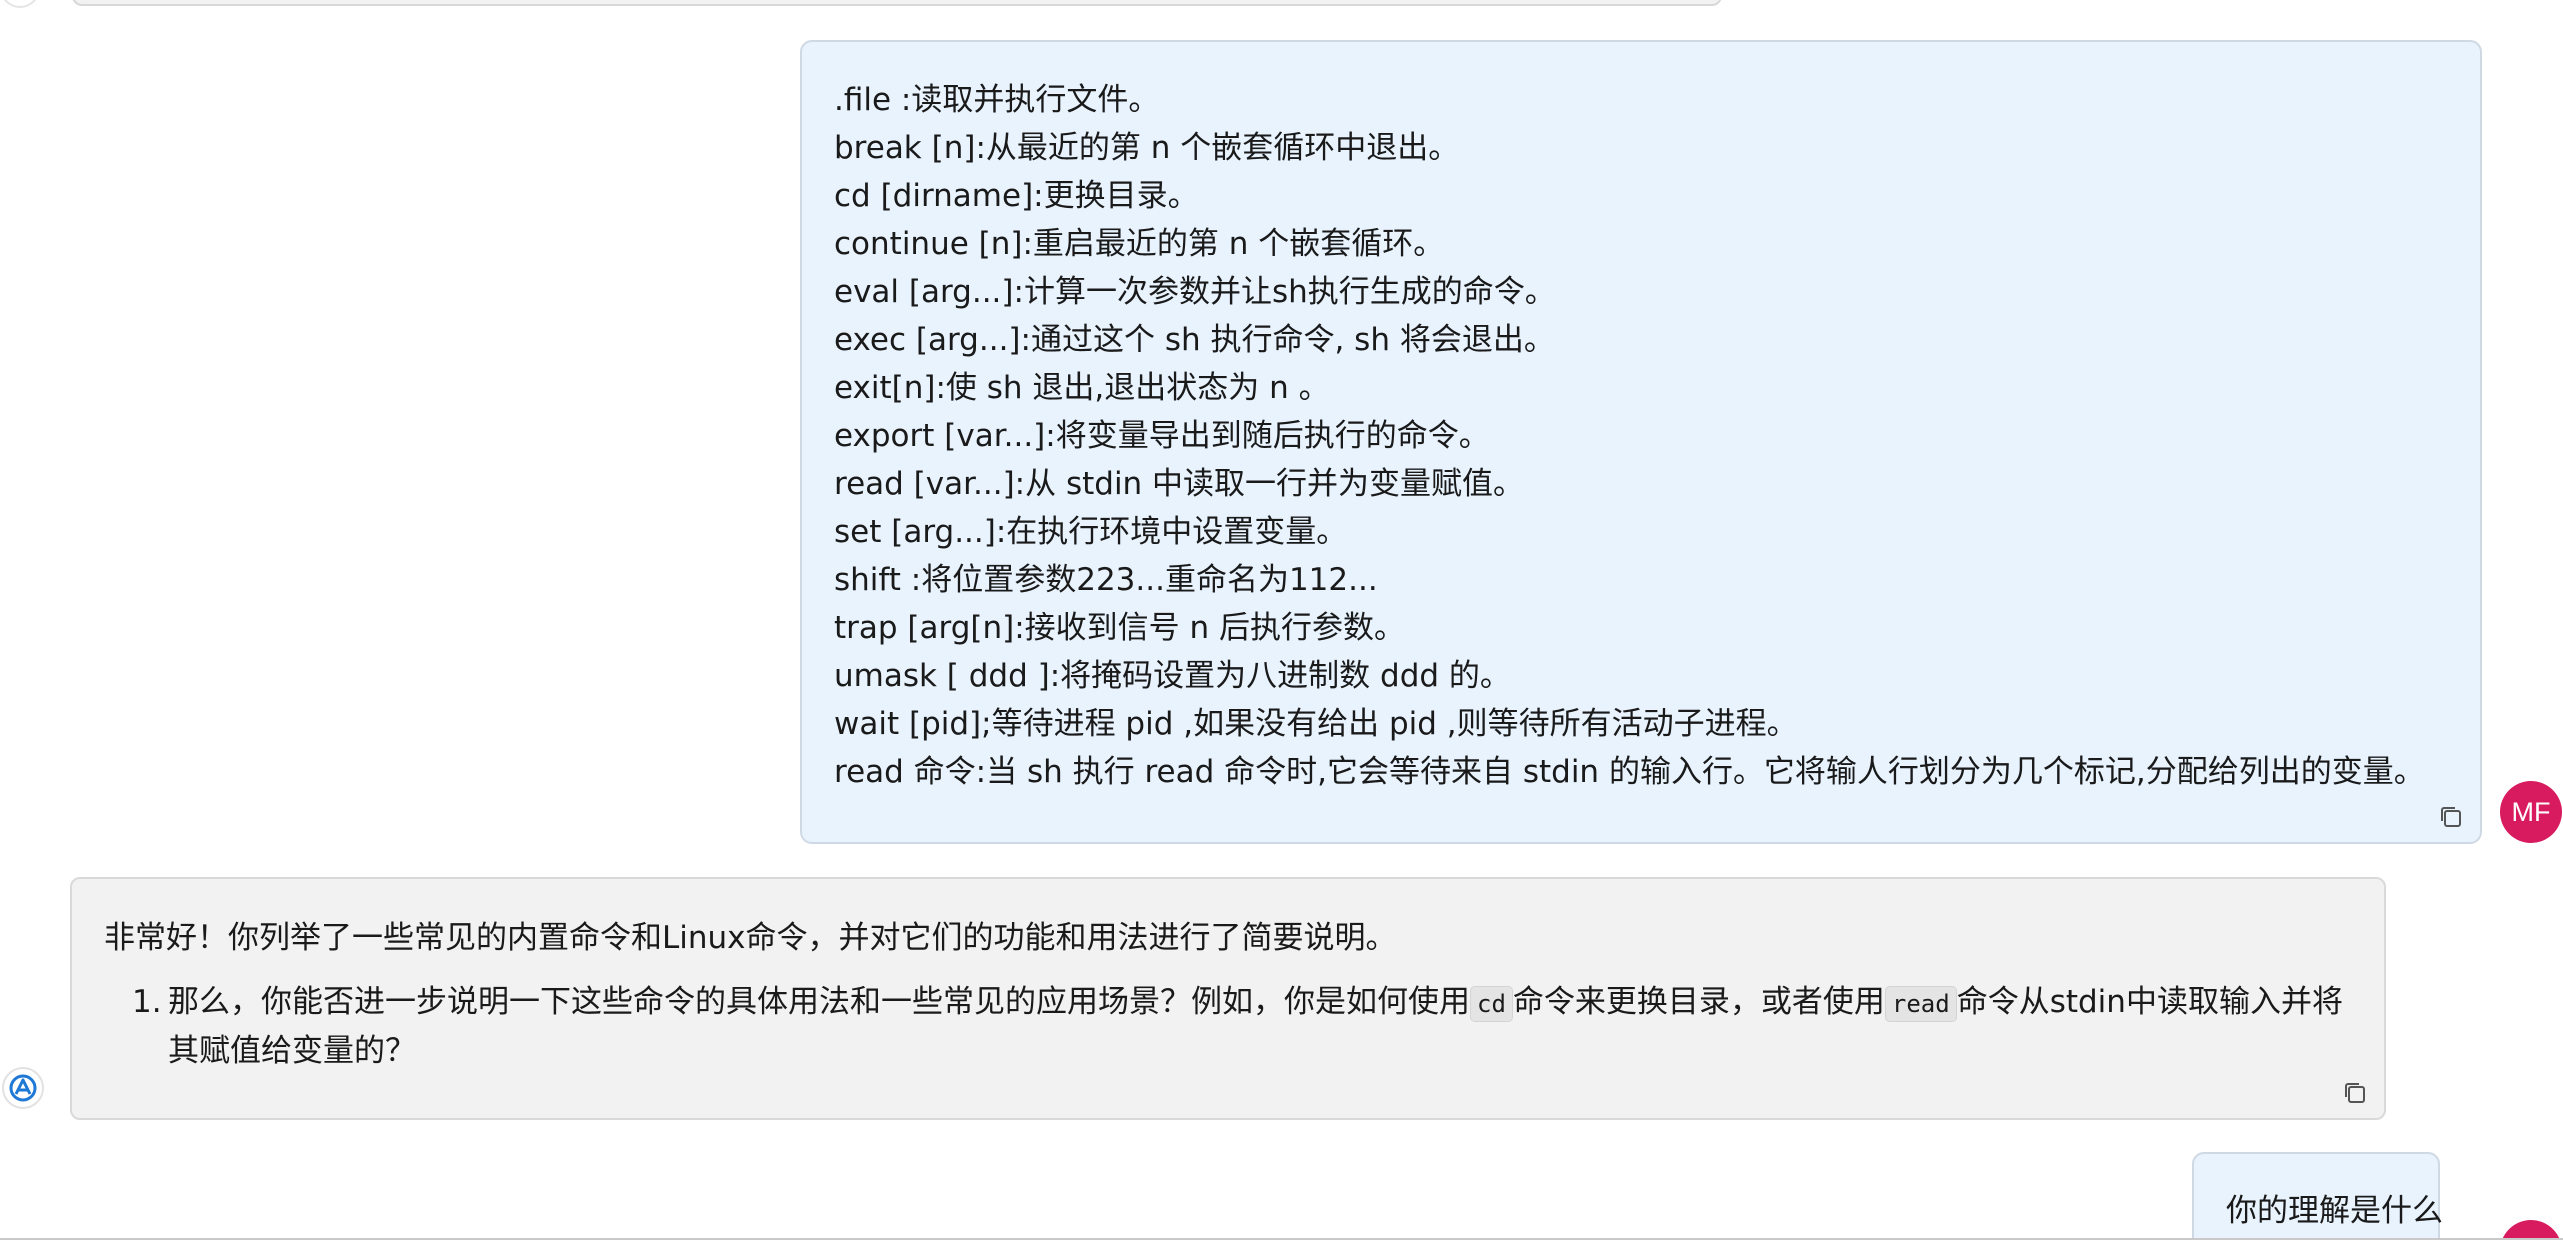 The image size is (2563, 1246). Describe the element at coordinates (1139, 244) in the screenshot. I see `user-message-line: continue [n]:重启最近的第 n 个嵌套循环。` at that location.